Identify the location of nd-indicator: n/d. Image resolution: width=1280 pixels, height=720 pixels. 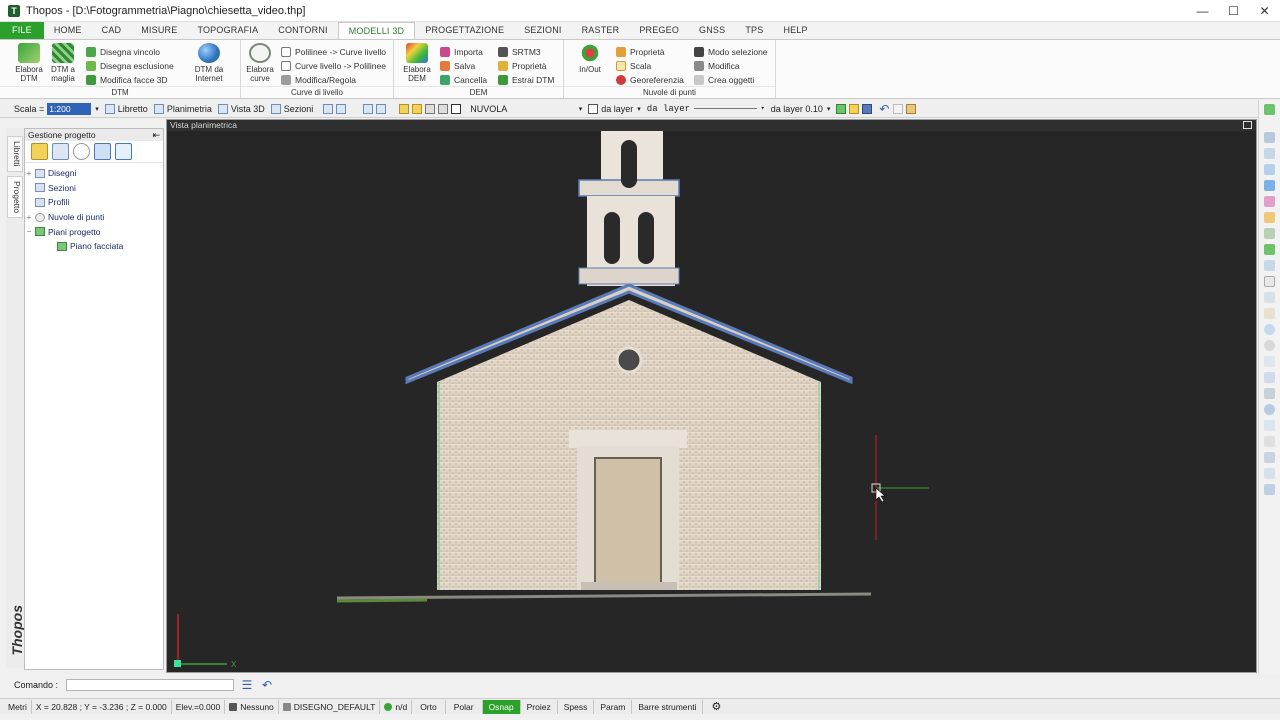
(396, 706).